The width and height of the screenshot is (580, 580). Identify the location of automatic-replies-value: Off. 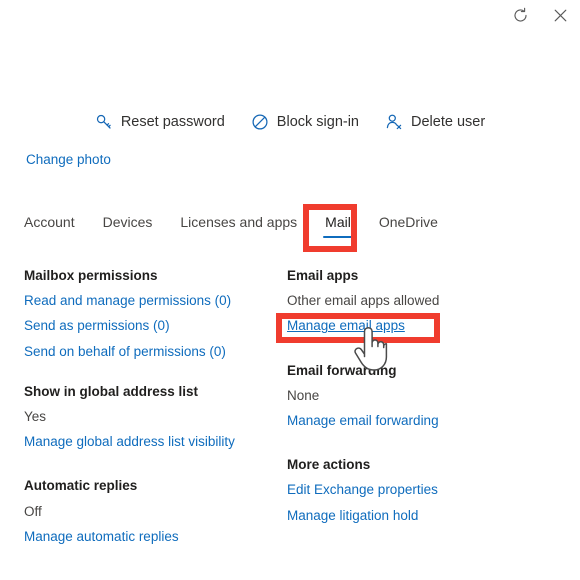
(33, 511).